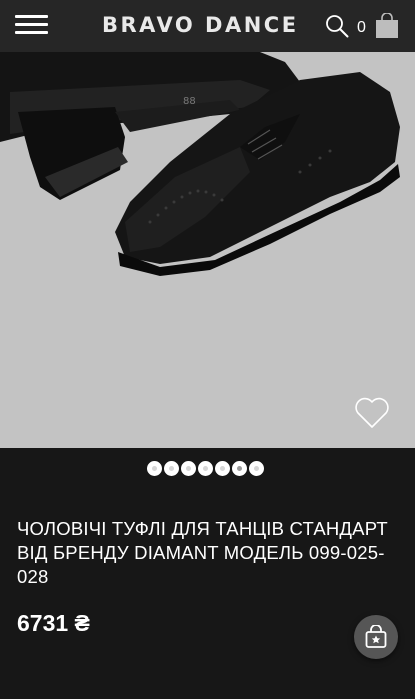  Describe the element at coordinates (239, 468) in the screenshot. I see `gallery-dot-active` at that location.